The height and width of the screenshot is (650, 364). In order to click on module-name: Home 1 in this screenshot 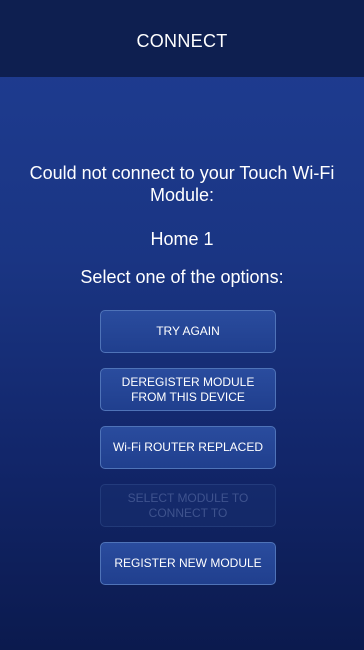, I will do `click(182, 239)`.